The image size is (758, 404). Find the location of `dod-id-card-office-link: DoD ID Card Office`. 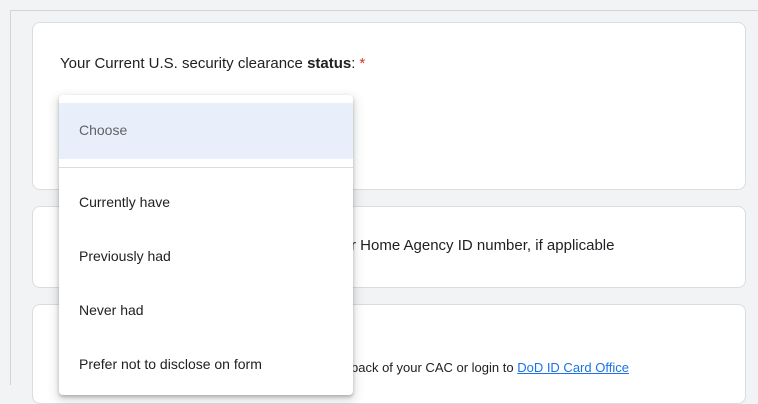

dod-id-card-office-link: DoD ID Card Office is located at coordinates (573, 367).